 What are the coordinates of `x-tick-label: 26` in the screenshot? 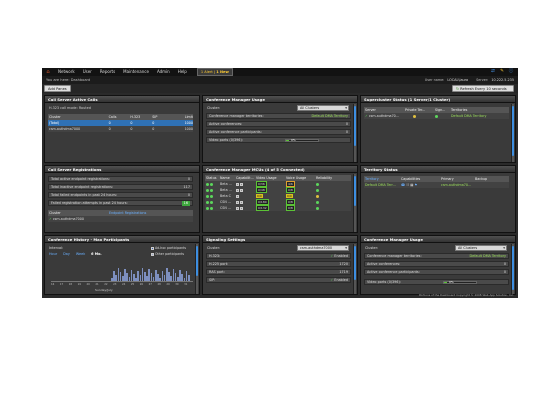 It's located at (141, 284).